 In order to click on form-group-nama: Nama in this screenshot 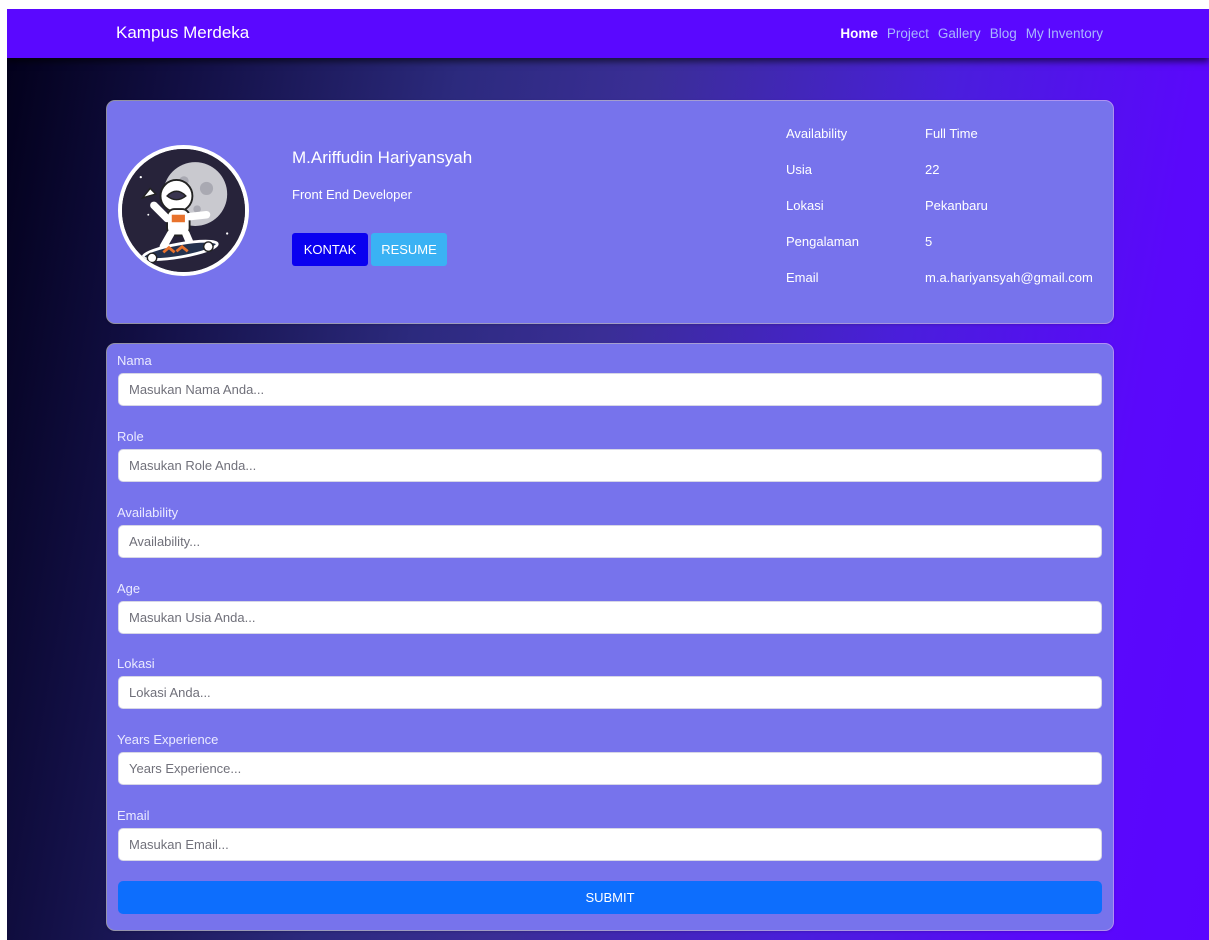, I will do `click(609, 379)`.